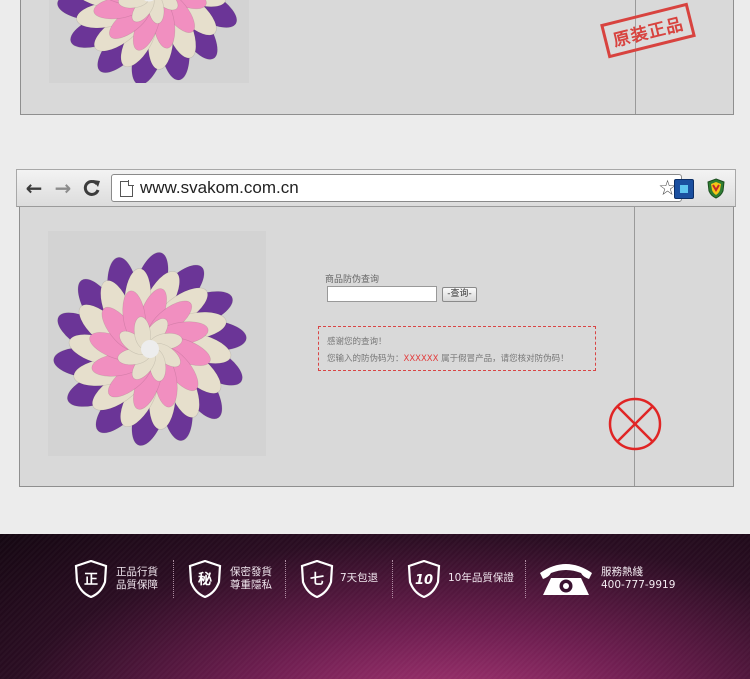 This screenshot has width=750, height=679. I want to click on privacy-shield-icon: 秘, so click(205, 579).